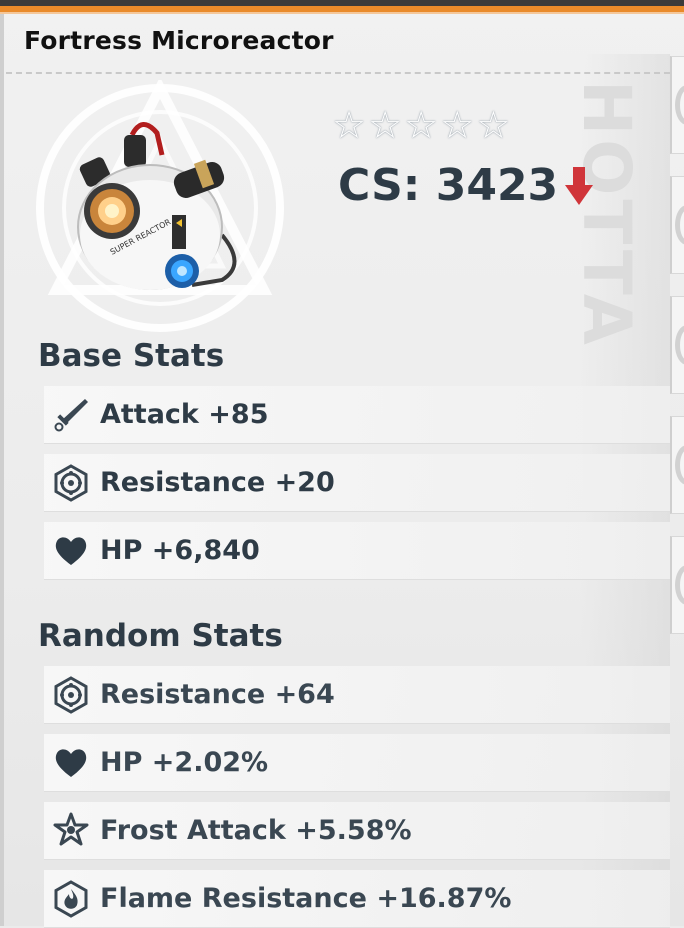  I want to click on microreactor-image: SUPER REACTOR, so click(157, 206).